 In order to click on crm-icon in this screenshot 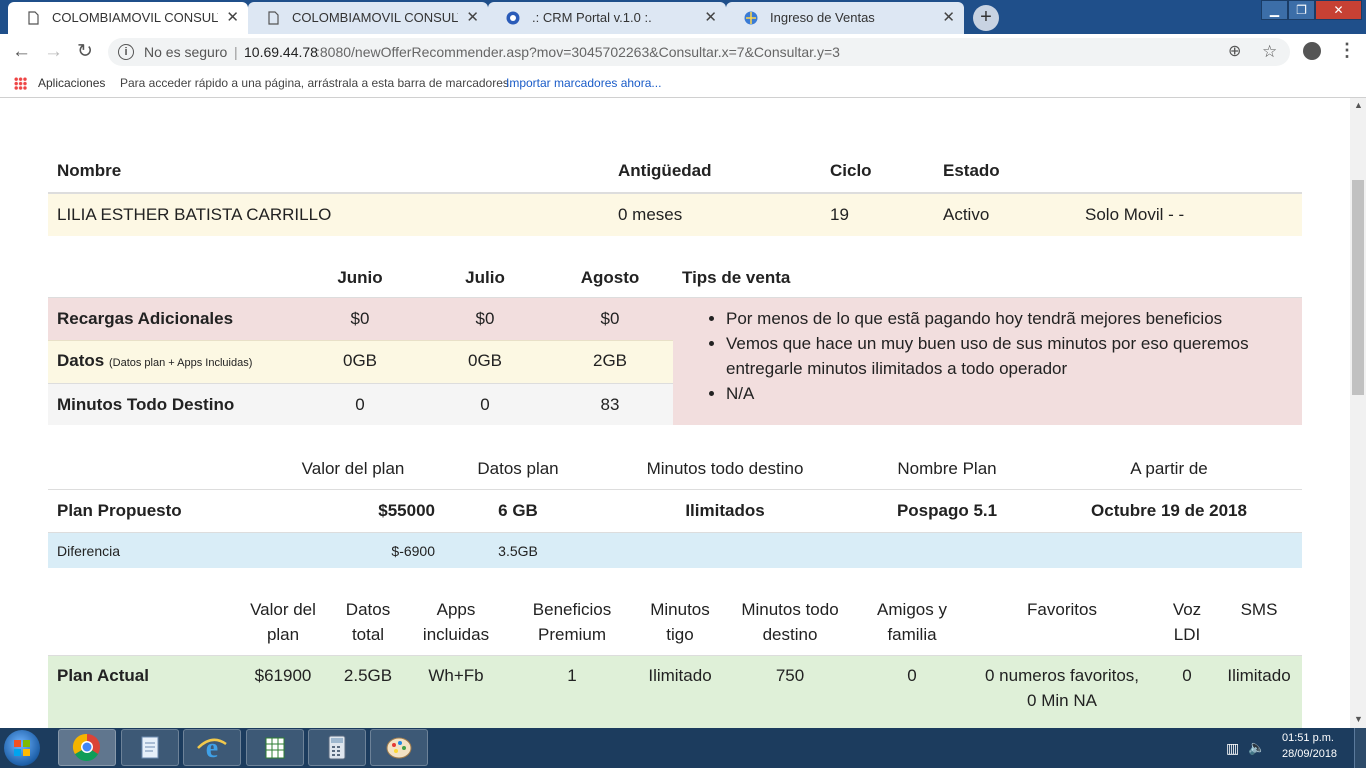, I will do `click(513, 18)`.